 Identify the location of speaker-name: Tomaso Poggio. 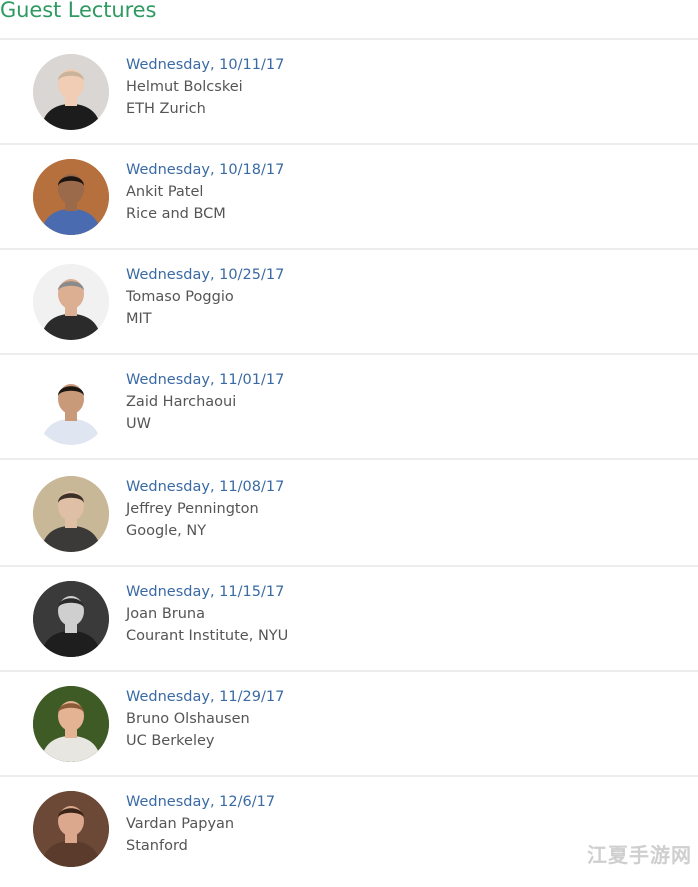
(180, 297).